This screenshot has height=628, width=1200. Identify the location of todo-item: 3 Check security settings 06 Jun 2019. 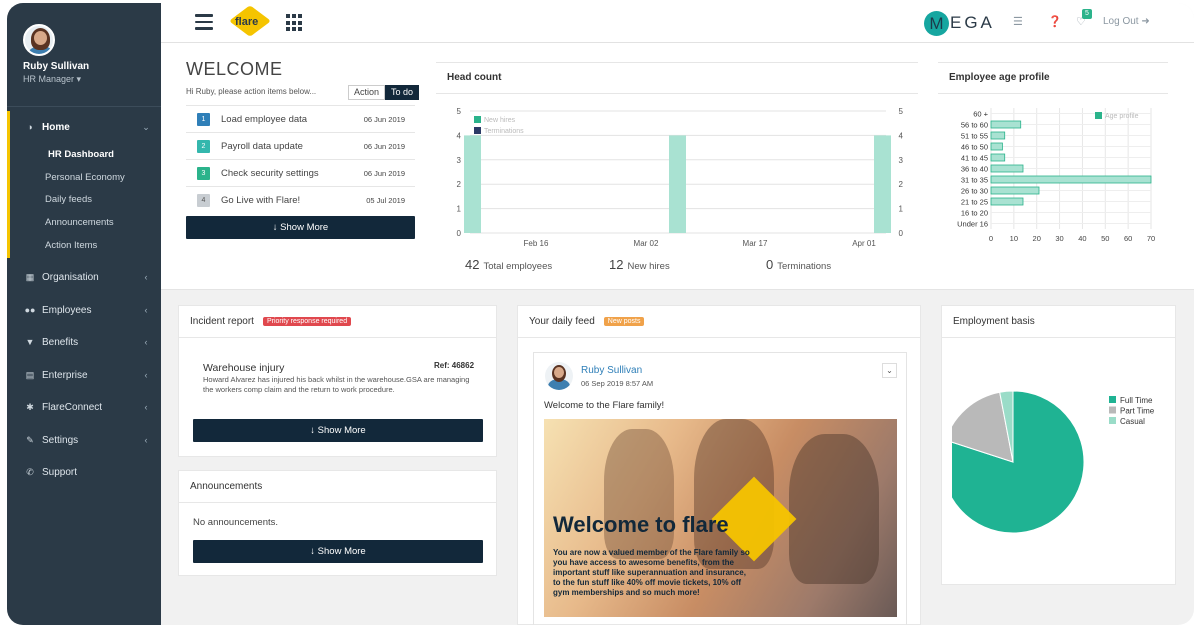
(300, 172).